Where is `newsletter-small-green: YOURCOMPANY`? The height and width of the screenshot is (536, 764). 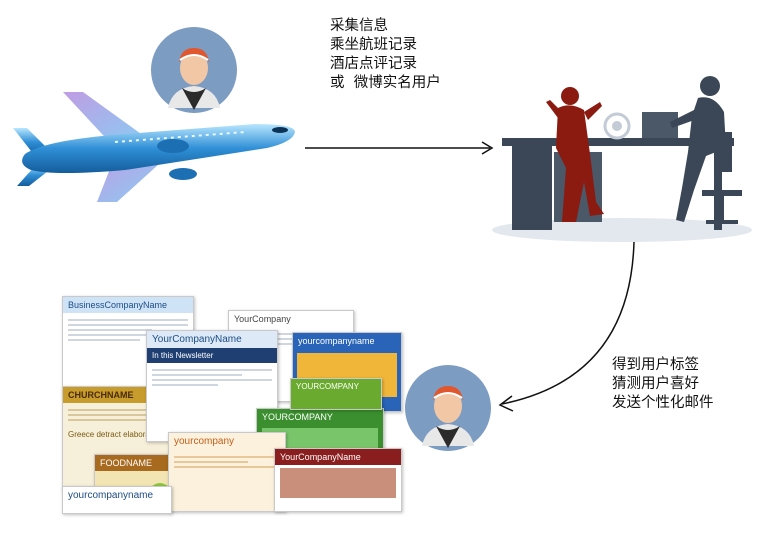
newsletter-small-green: YOURCOMPANY is located at coordinates (336, 394).